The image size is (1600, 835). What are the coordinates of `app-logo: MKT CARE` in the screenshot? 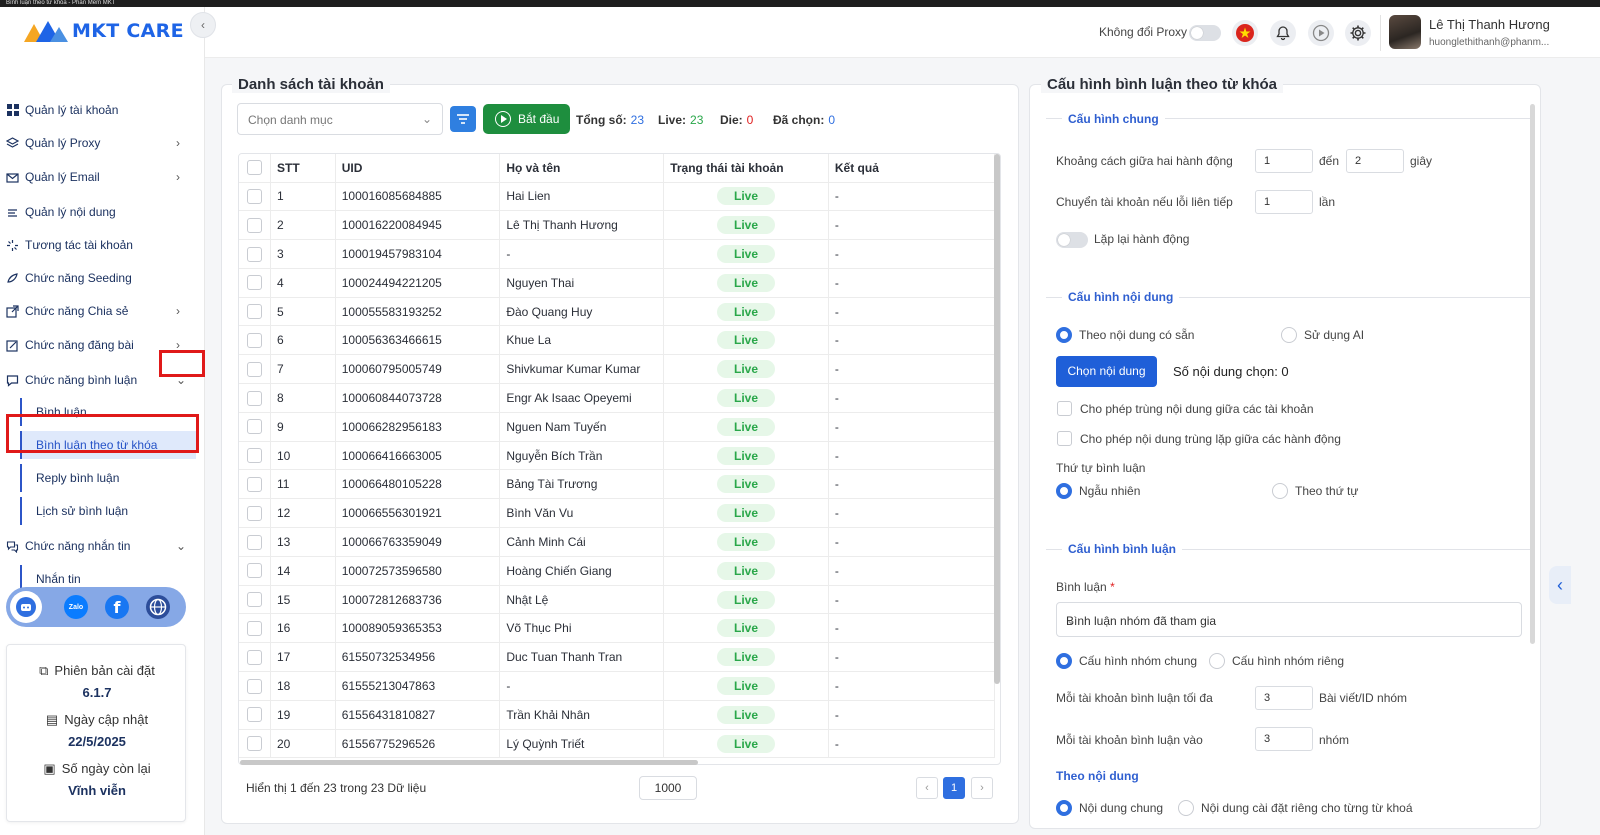 It's located at (103, 31).